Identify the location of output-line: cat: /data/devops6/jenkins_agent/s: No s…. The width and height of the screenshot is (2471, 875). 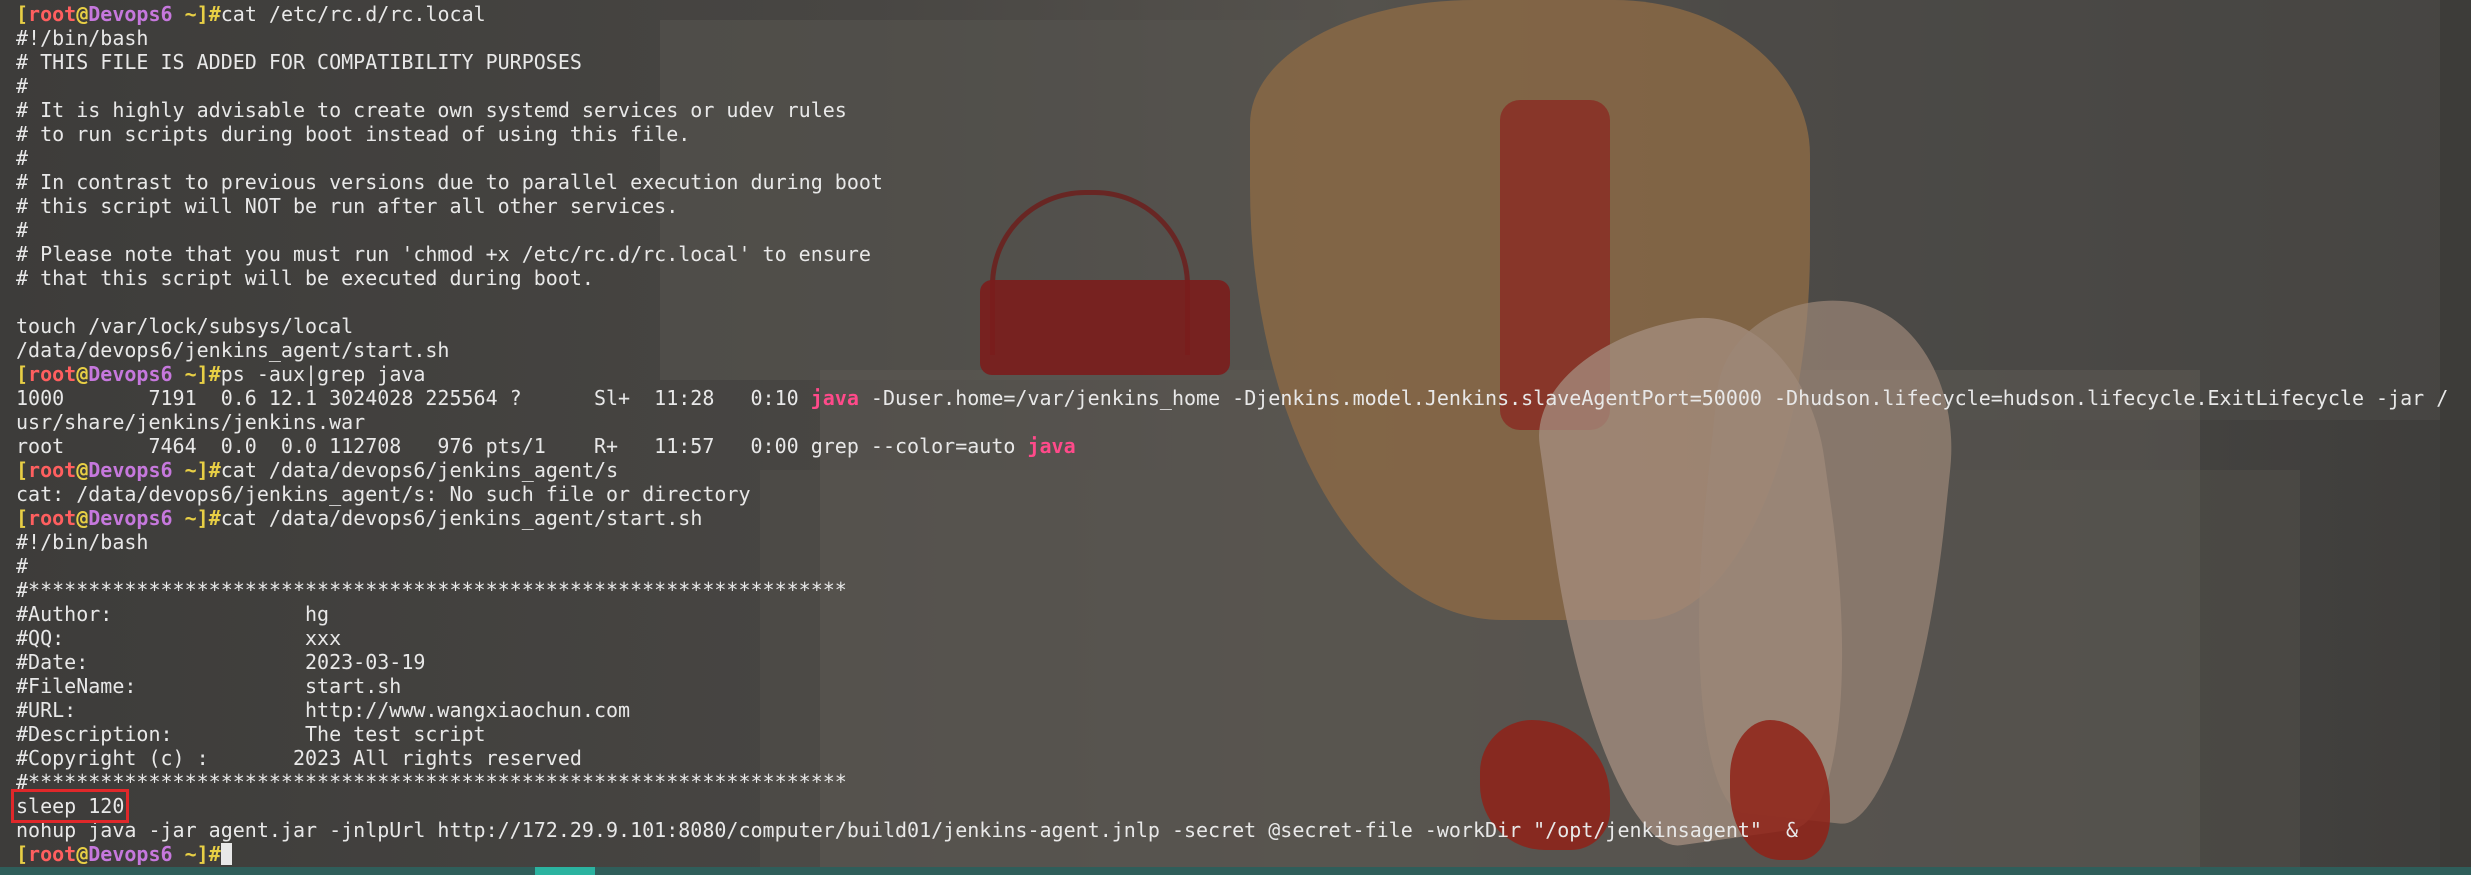
(1232, 494).